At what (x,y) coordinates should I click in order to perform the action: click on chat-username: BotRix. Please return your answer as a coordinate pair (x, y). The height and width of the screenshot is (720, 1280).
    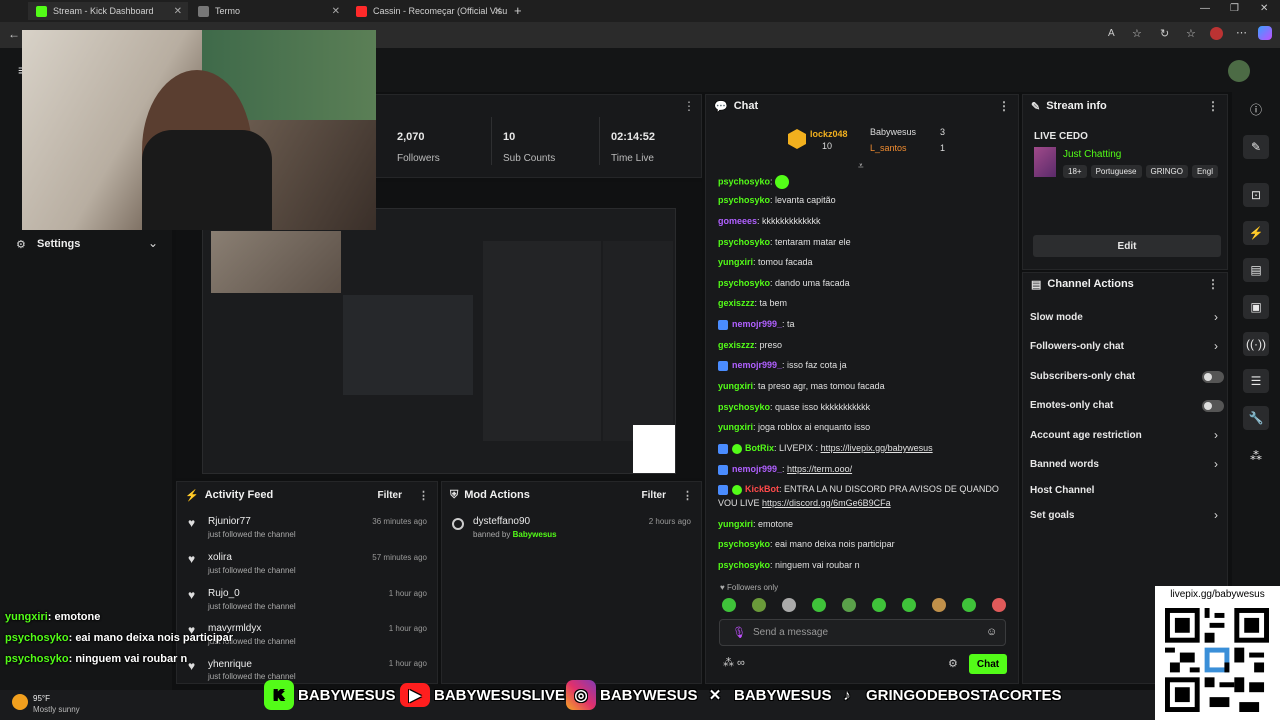
    Looking at the image, I should click on (759, 448).